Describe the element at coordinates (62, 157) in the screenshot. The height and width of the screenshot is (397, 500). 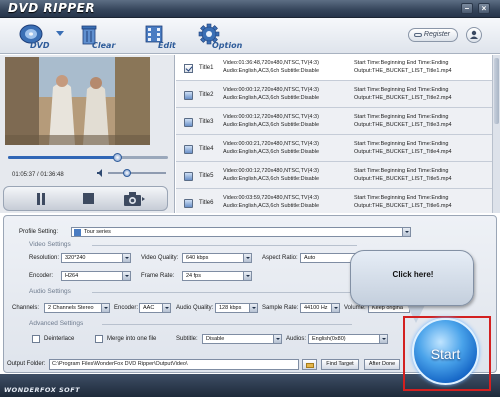
I see `seek-progress` at that location.